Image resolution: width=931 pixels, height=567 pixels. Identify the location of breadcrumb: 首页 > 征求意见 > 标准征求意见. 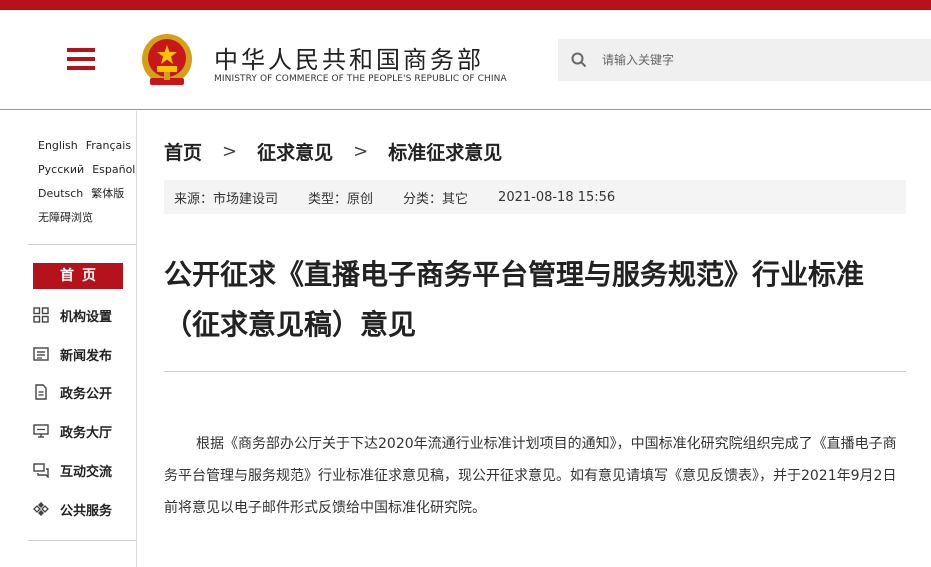
(333, 151).